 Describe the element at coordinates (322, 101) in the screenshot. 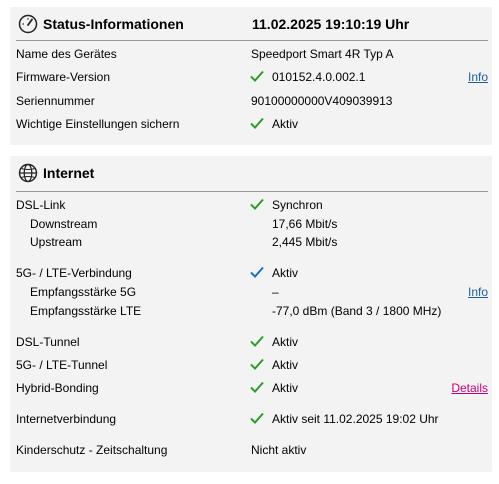

I see `row-value: 90100000000V409039913` at that location.